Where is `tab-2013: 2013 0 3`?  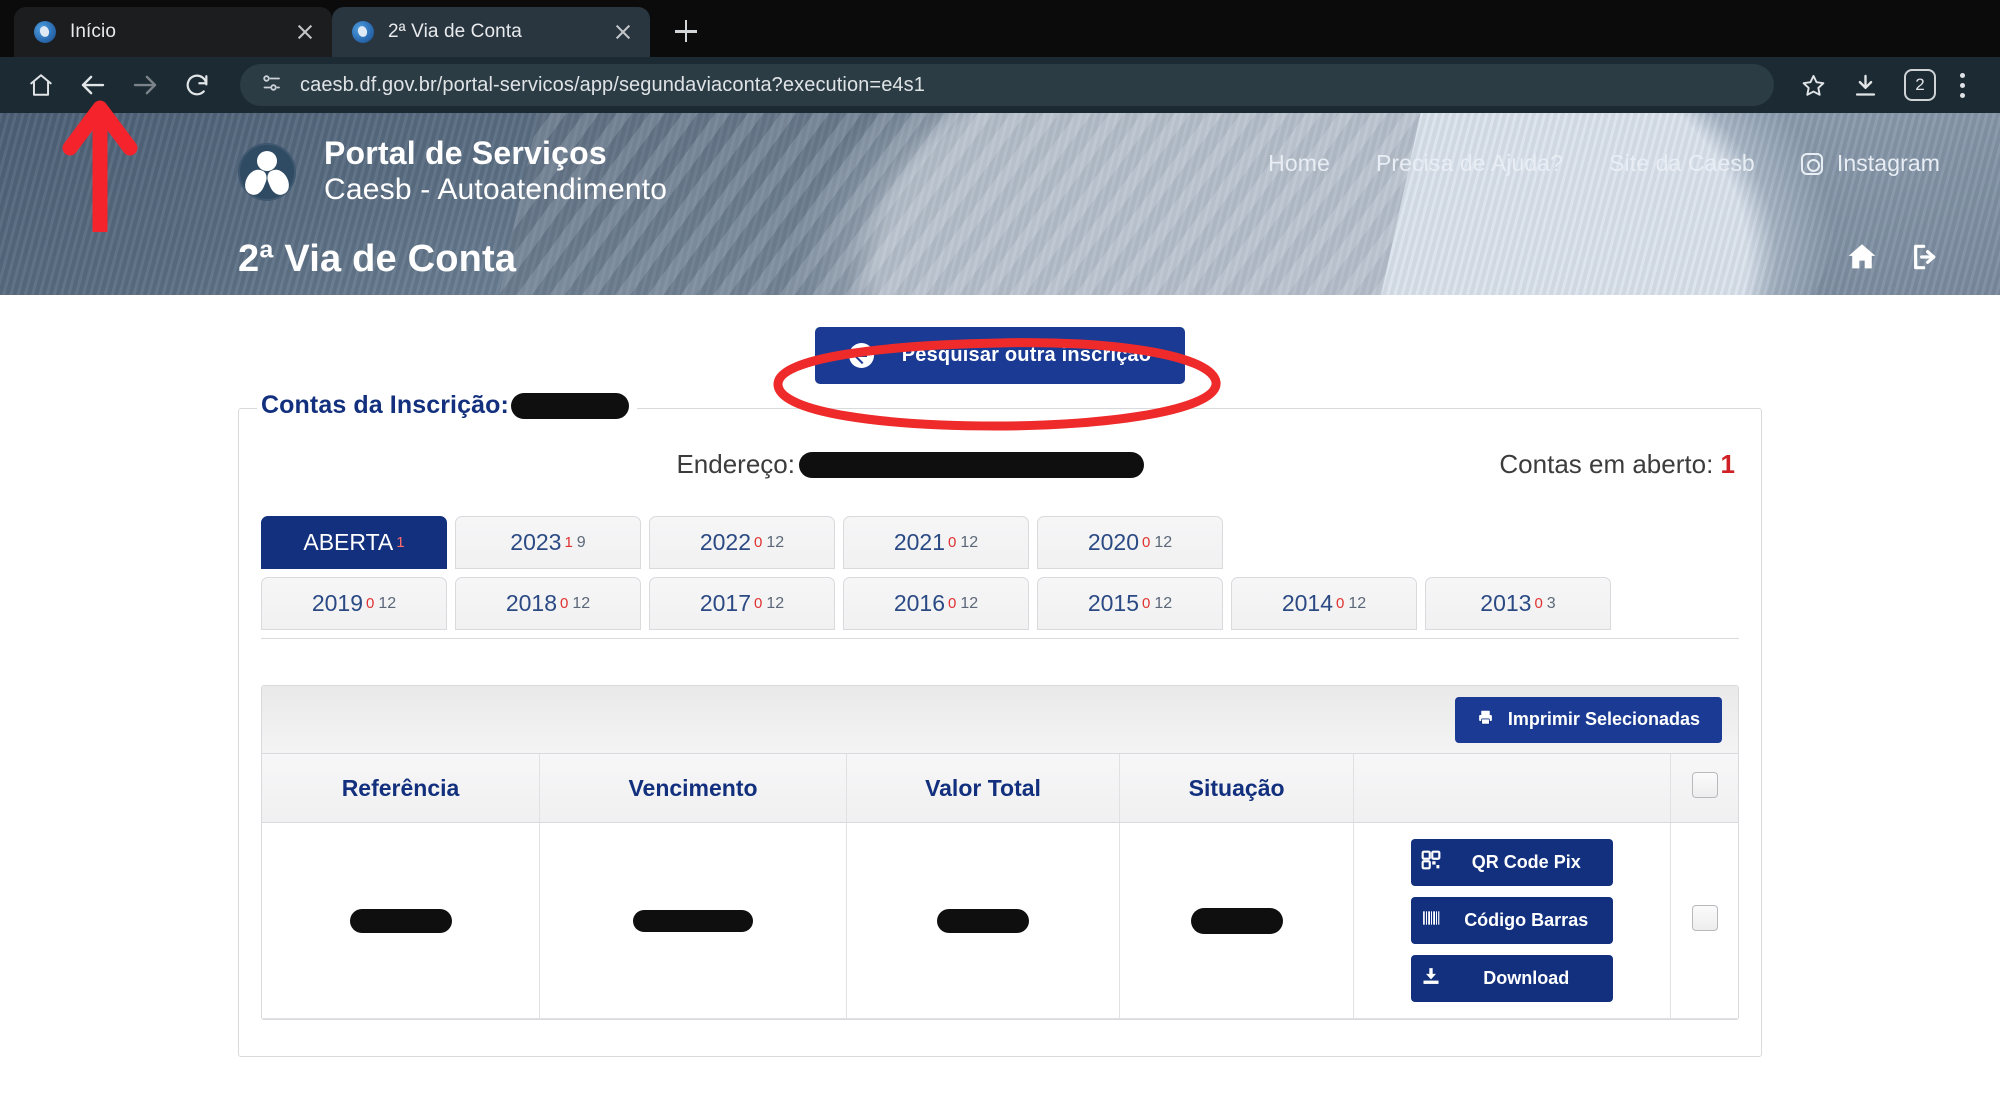
tab-2013: 2013 0 3 is located at coordinates (1518, 603).